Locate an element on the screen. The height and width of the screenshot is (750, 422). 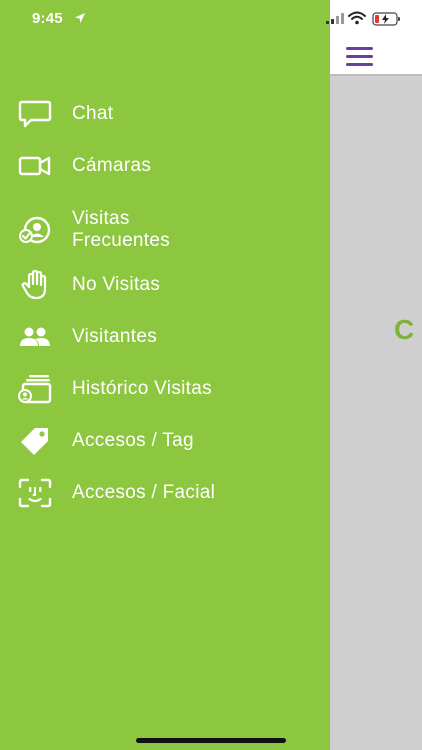
face-id-icon is located at coordinates (35, 493).